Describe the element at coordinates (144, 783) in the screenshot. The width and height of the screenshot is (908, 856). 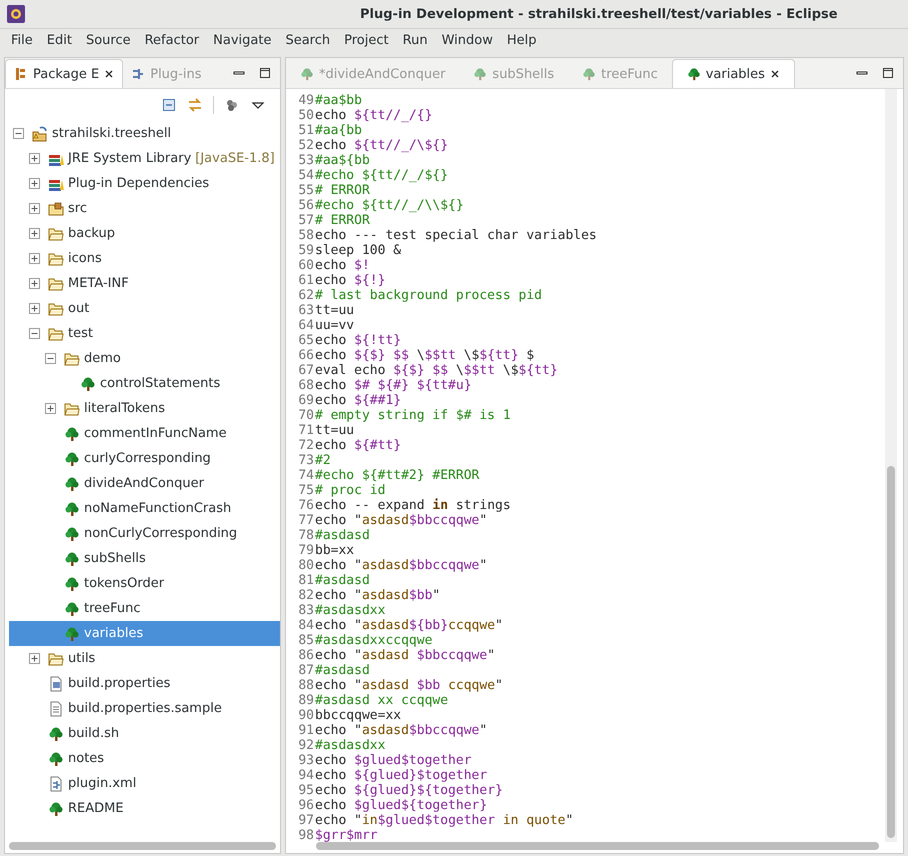
I see `tree-item: plugin.xml` at that location.